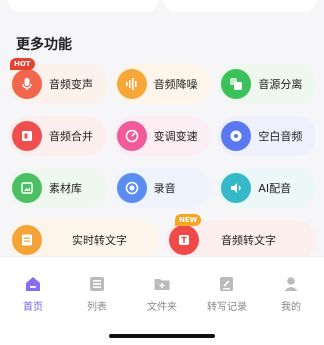  I want to click on hot-badge: HOT, so click(22, 64).